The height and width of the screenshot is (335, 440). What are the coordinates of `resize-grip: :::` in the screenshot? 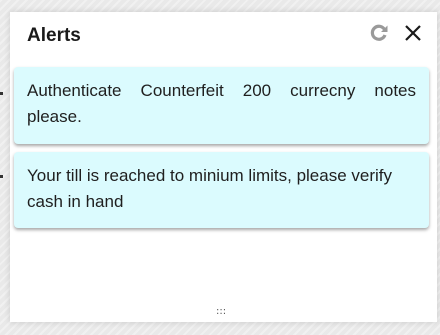 It's located at (221, 311).